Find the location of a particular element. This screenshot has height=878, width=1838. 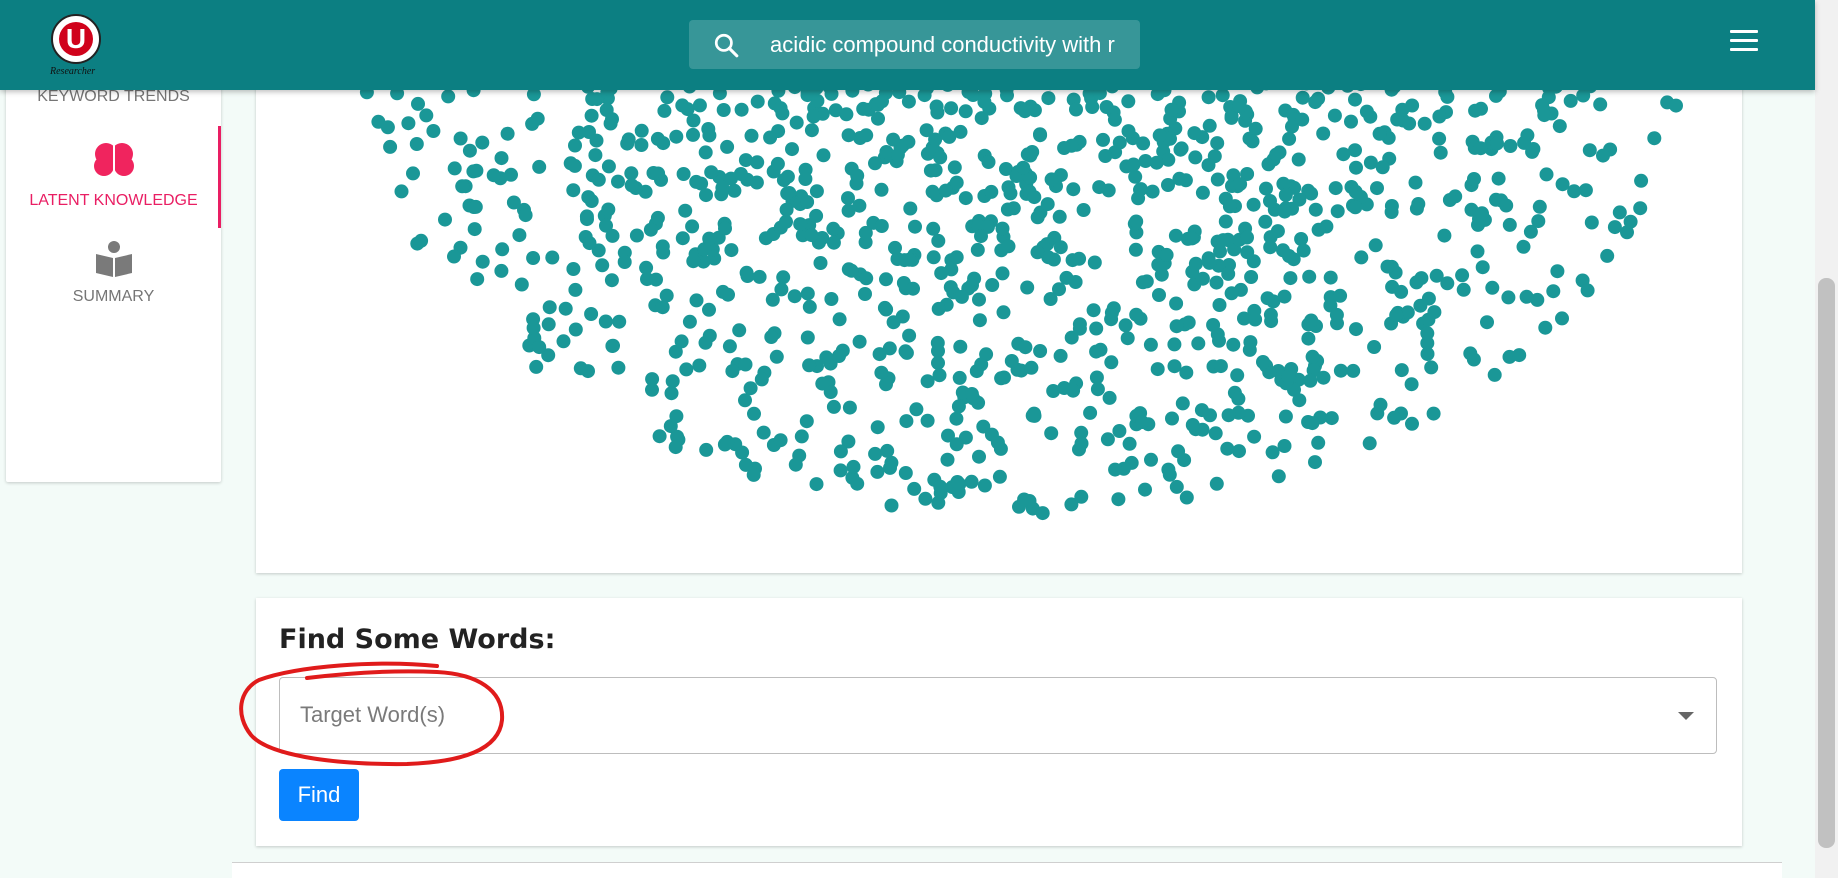

find-button: Find is located at coordinates (319, 795).